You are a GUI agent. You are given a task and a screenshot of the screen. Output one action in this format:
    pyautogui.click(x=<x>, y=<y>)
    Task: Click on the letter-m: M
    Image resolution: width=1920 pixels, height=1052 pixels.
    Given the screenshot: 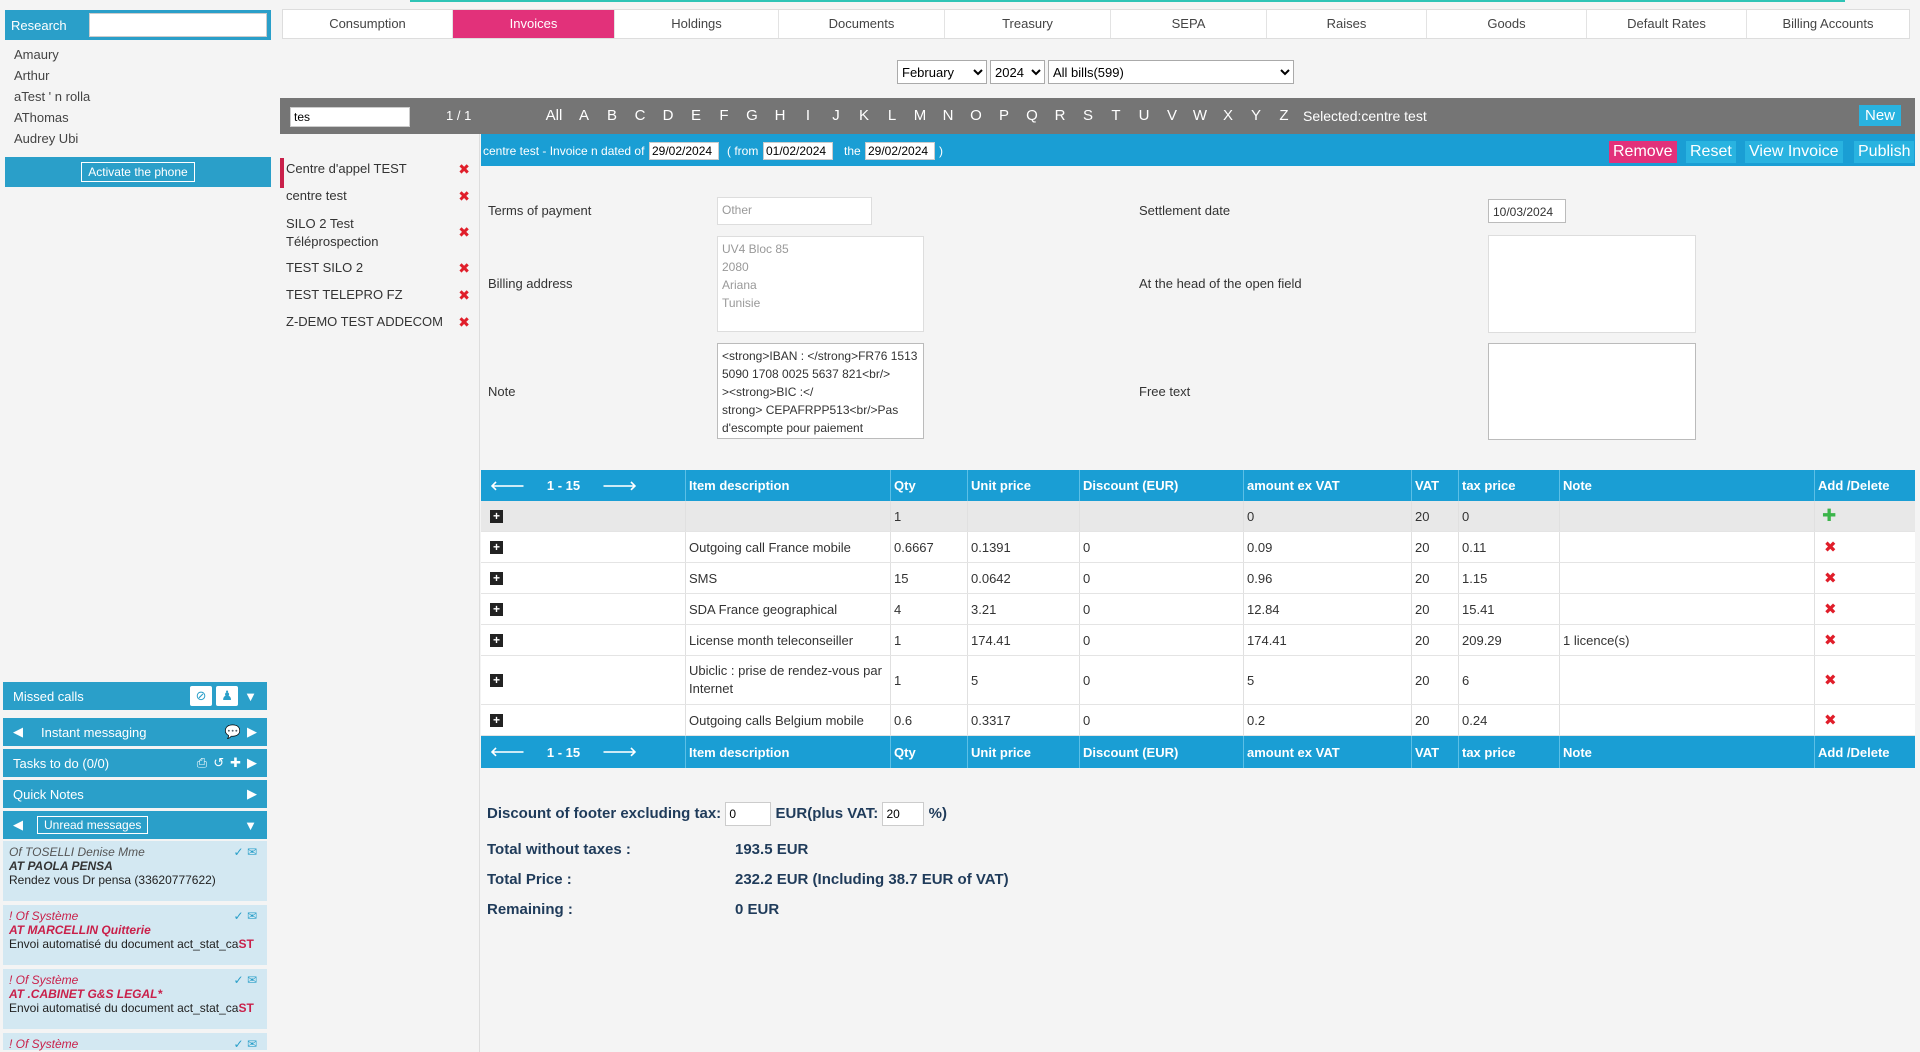 What is the action you would take?
    pyautogui.click(x=920, y=115)
    